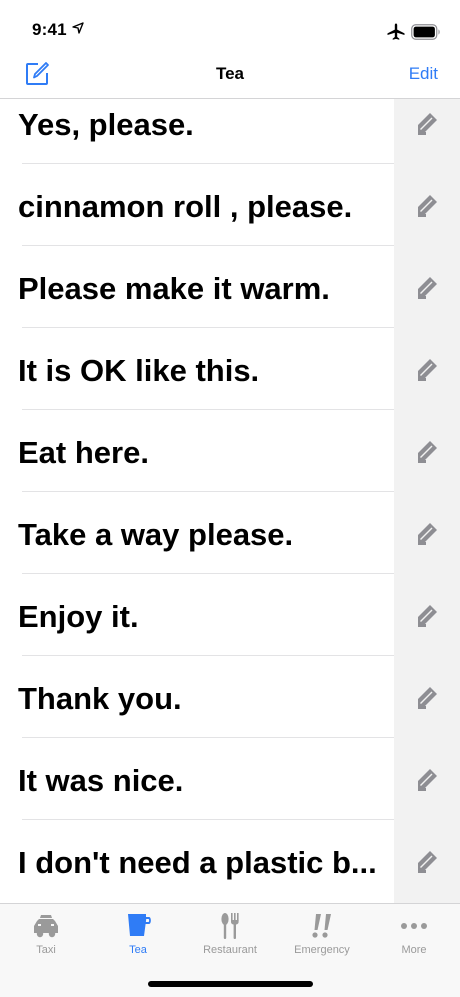  Describe the element at coordinates (106, 124) in the screenshot. I see `phrase-text: Yes, please.` at that location.